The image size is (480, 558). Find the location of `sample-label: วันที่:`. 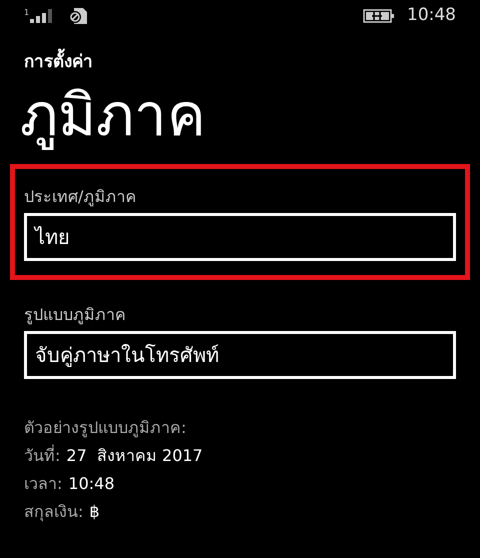

sample-label: วันที่: is located at coordinates (42, 455).